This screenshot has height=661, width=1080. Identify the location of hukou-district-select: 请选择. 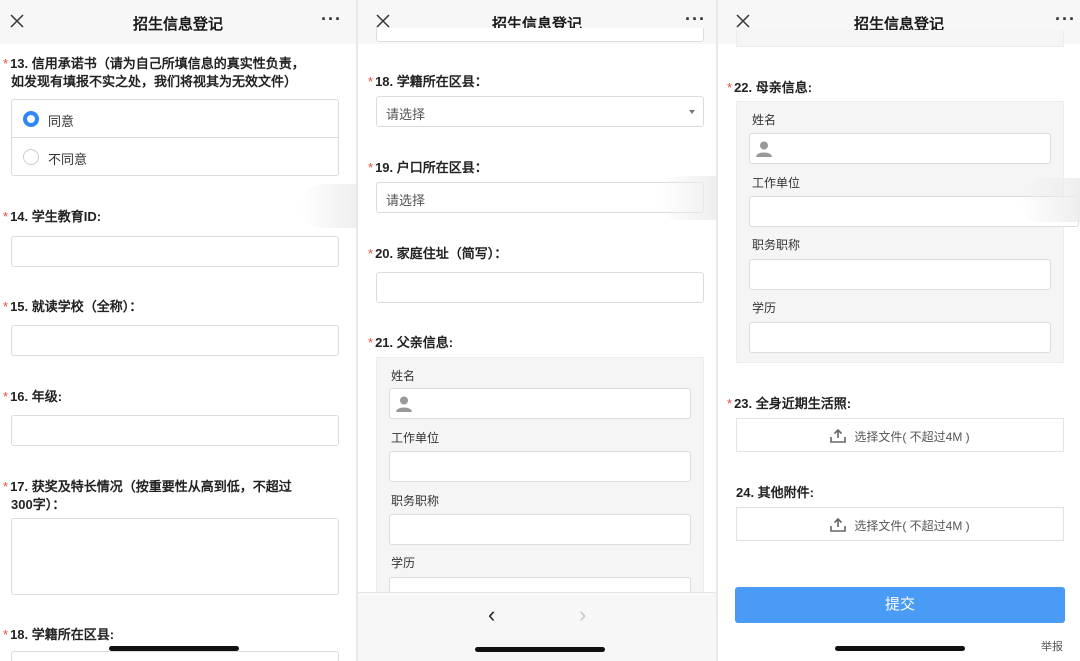
(540, 197).